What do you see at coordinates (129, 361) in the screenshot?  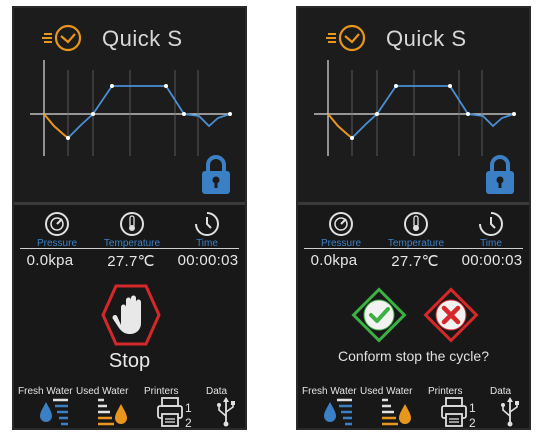 I see `stop-label: Stop` at bounding box center [129, 361].